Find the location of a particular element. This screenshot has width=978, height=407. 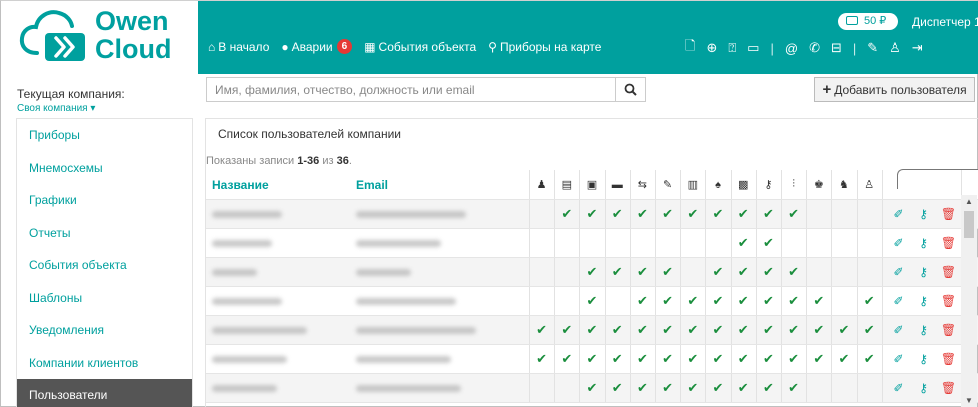

phone-icon: ✆ is located at coordinates (814, 48).